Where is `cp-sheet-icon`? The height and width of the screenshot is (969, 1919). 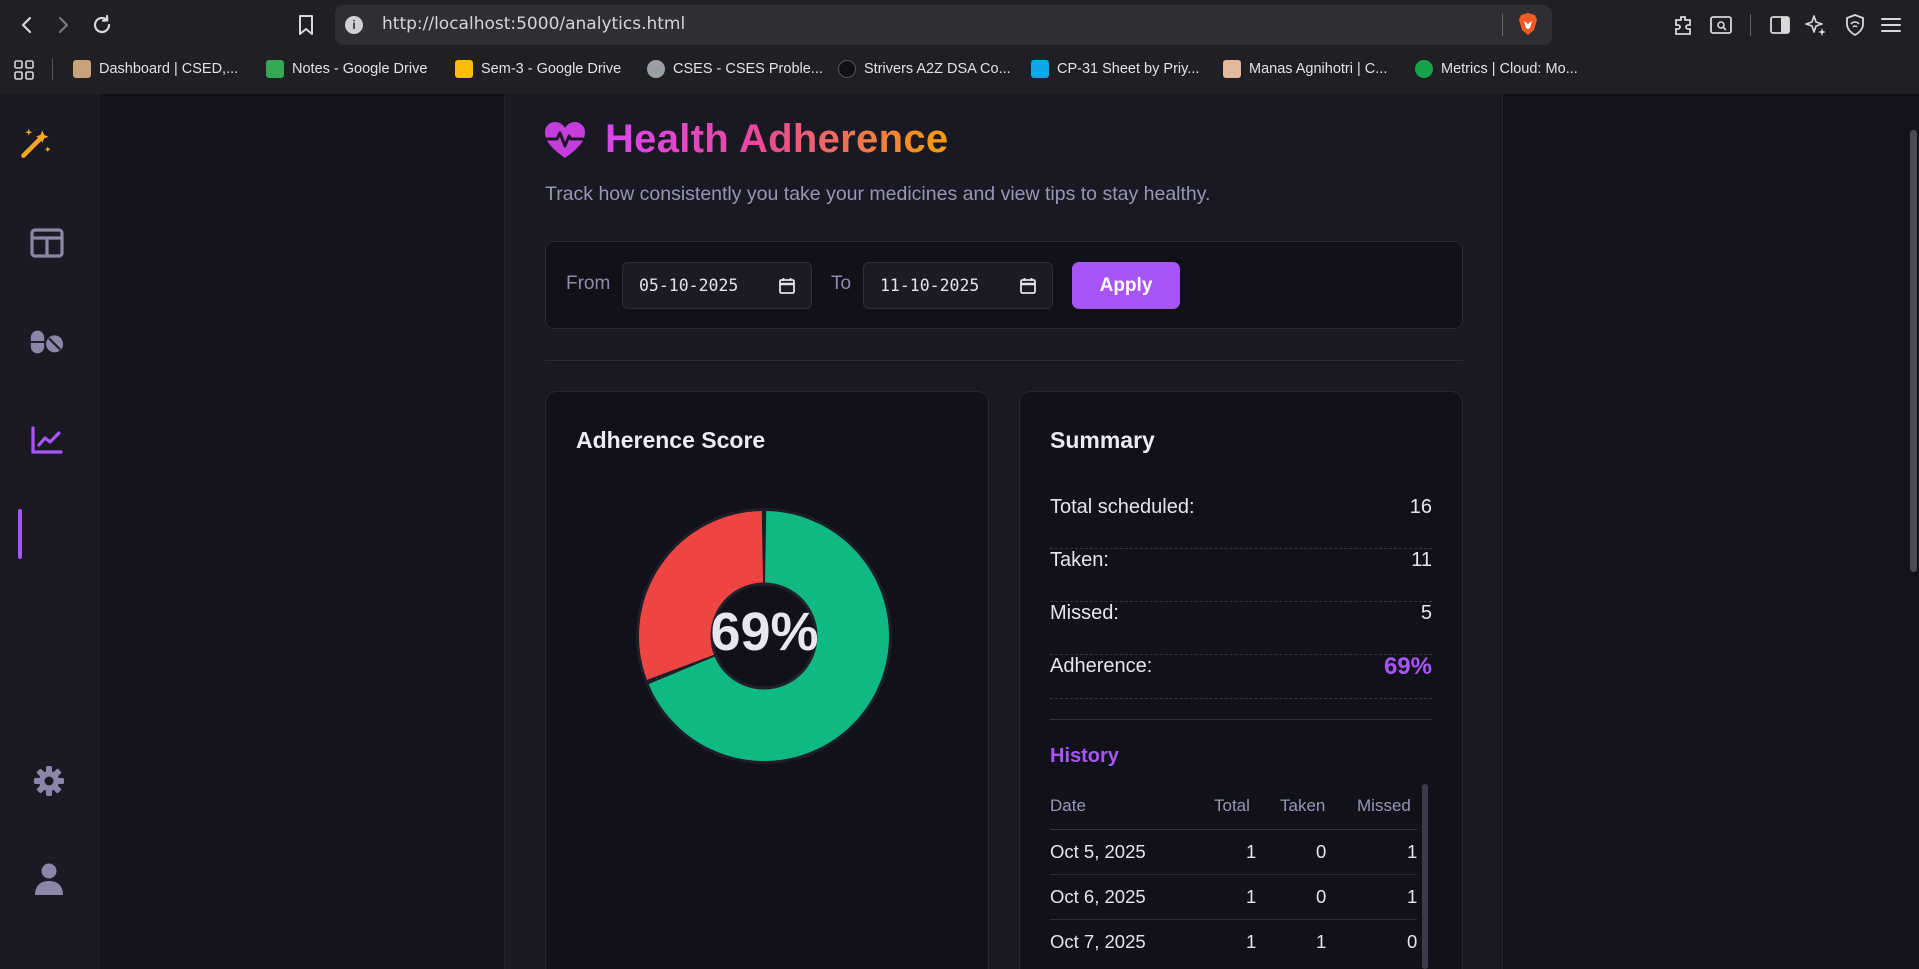
cp-sheet-icon is located at coordinates (1040, 69).